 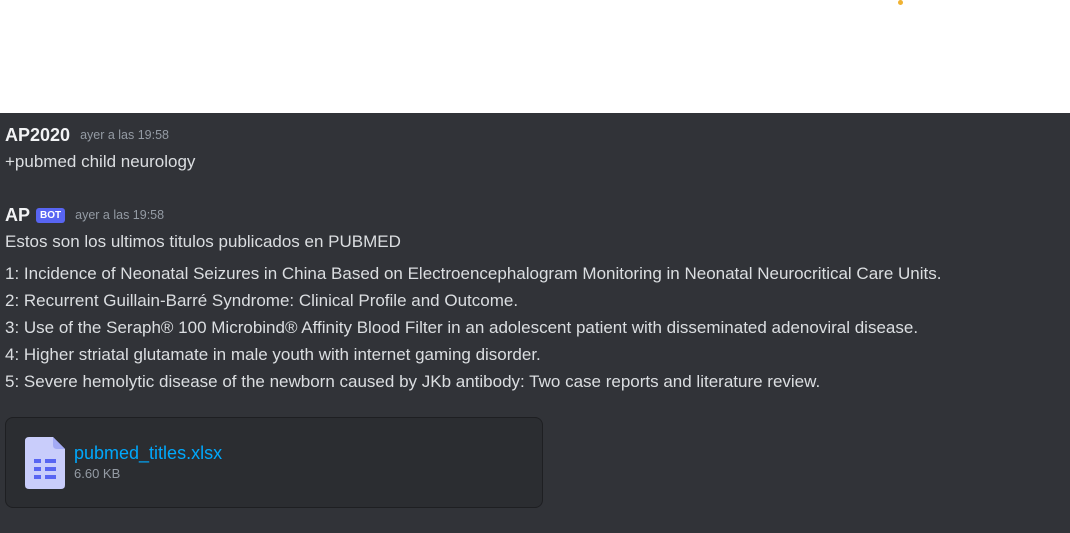 I want to click on attachment-file-name: pubmed_titles.xlsx, so click(x=148, y=453).